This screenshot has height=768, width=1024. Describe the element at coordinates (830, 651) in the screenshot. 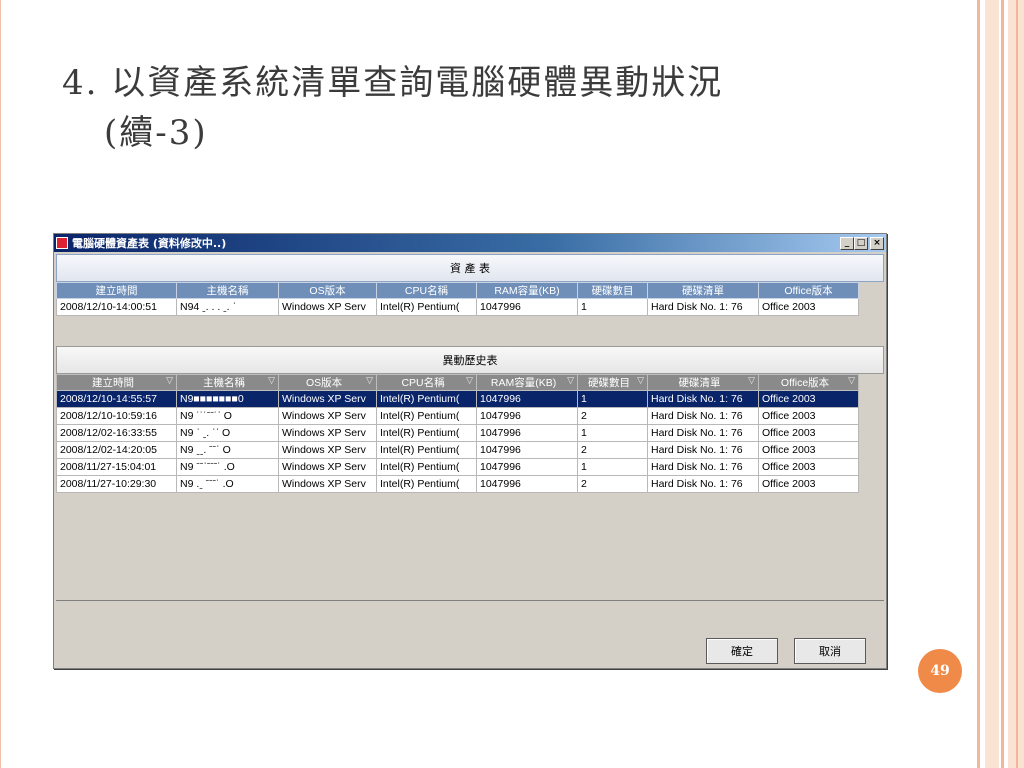

I see `cancel-button: 取消` at that location.